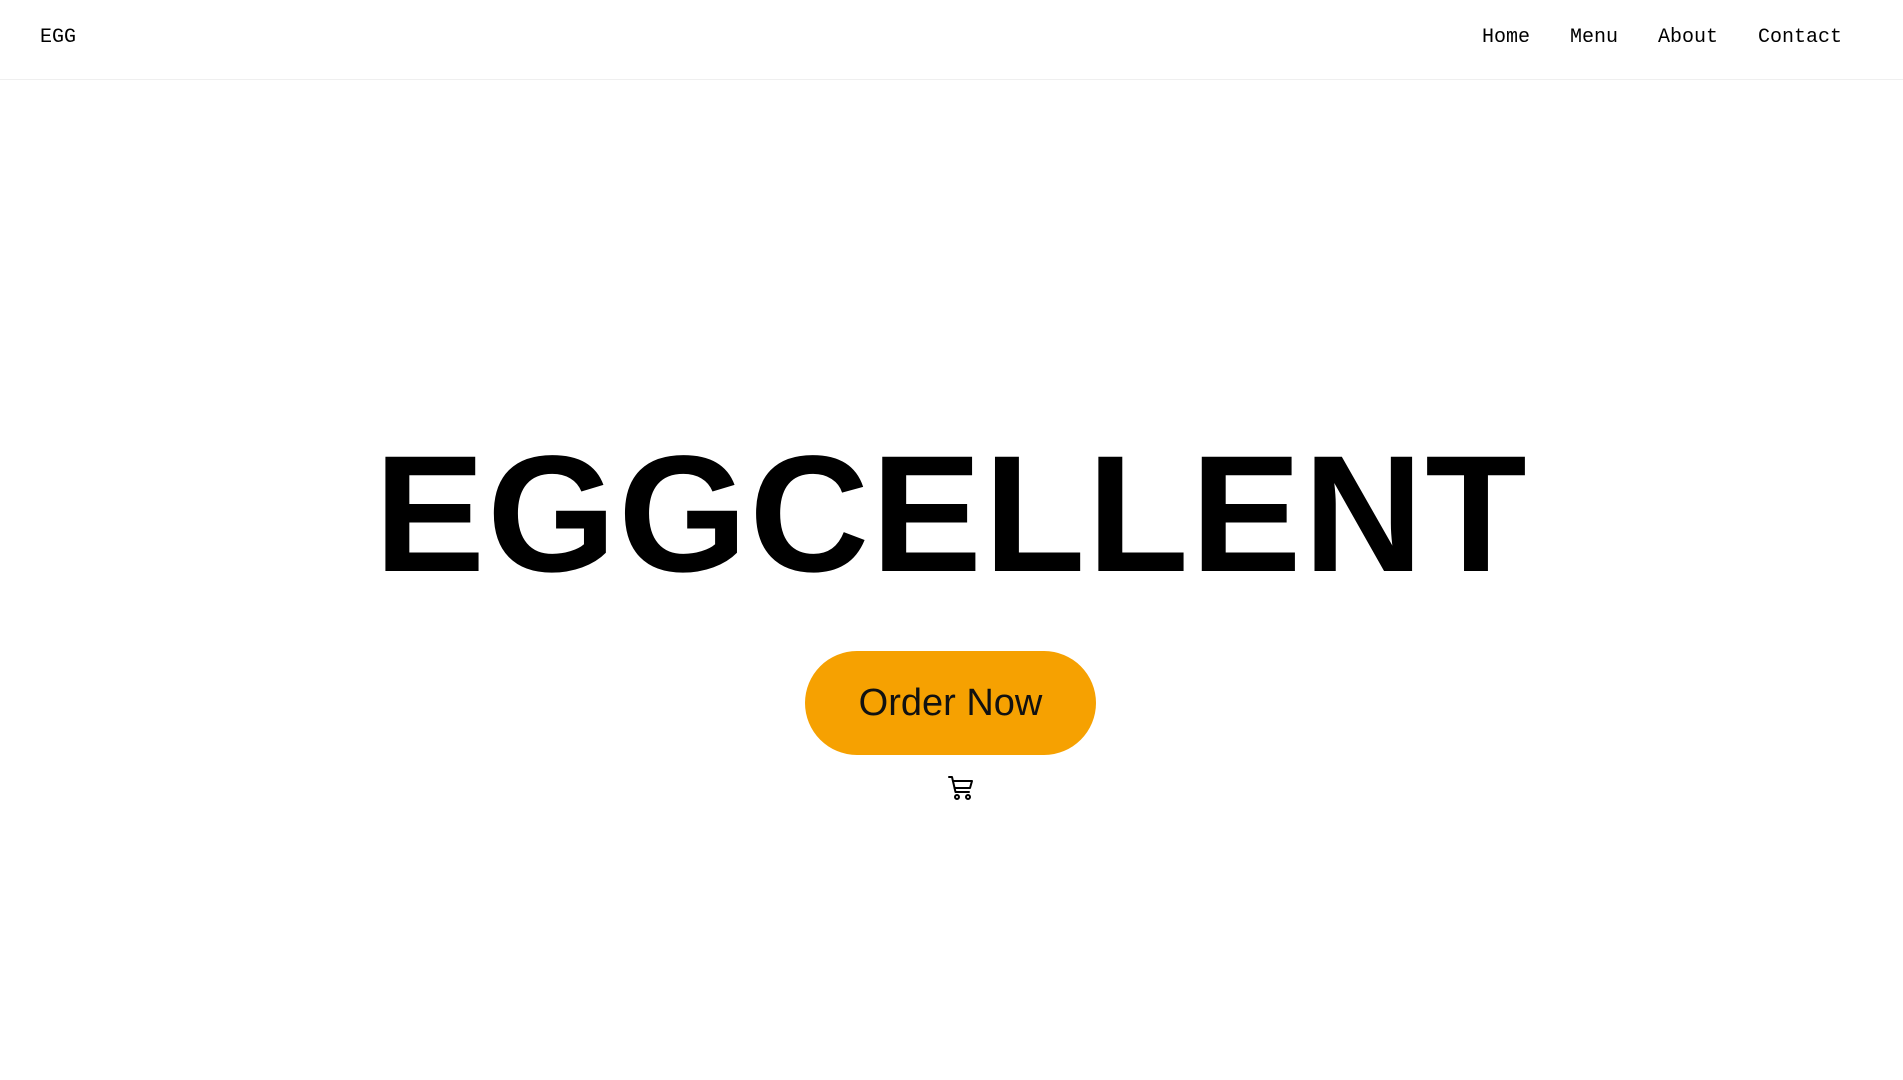  Describe the element at coordinates (1594, 38) in the screenshot. I see `nav-menu-link: Menu` at that location.